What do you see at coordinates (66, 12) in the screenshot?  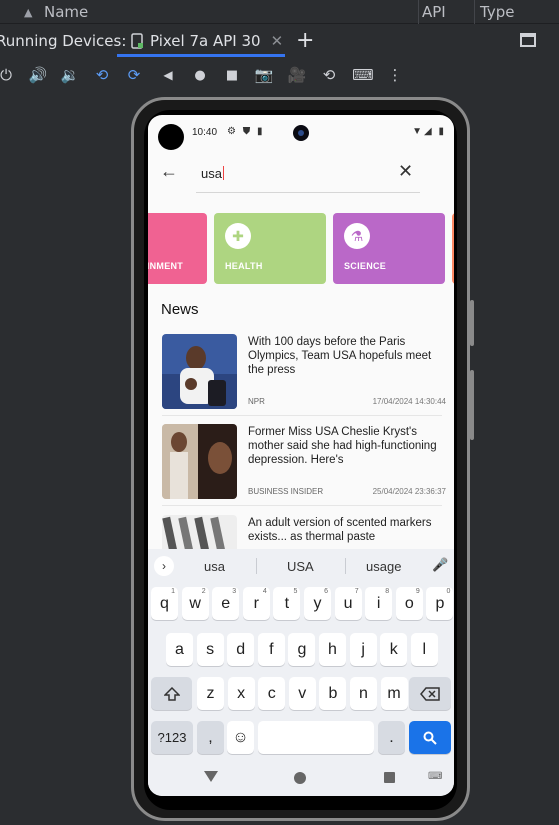 I see `column-name: Name` at bounding box center [66, 12].